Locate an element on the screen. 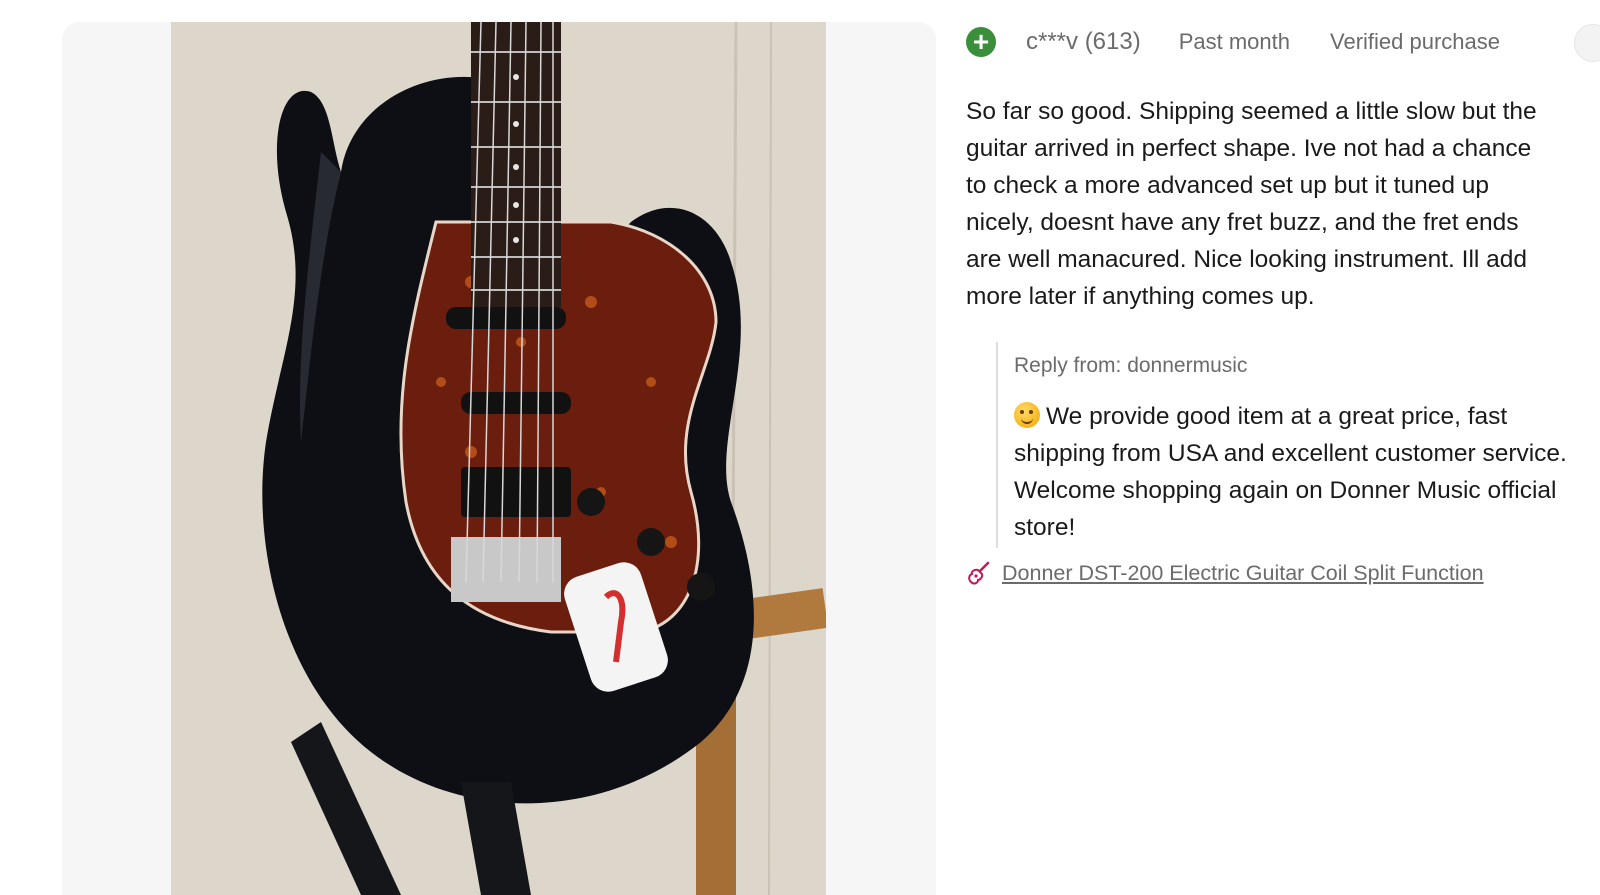  more-options-button is located at coordinates (1587, 43).